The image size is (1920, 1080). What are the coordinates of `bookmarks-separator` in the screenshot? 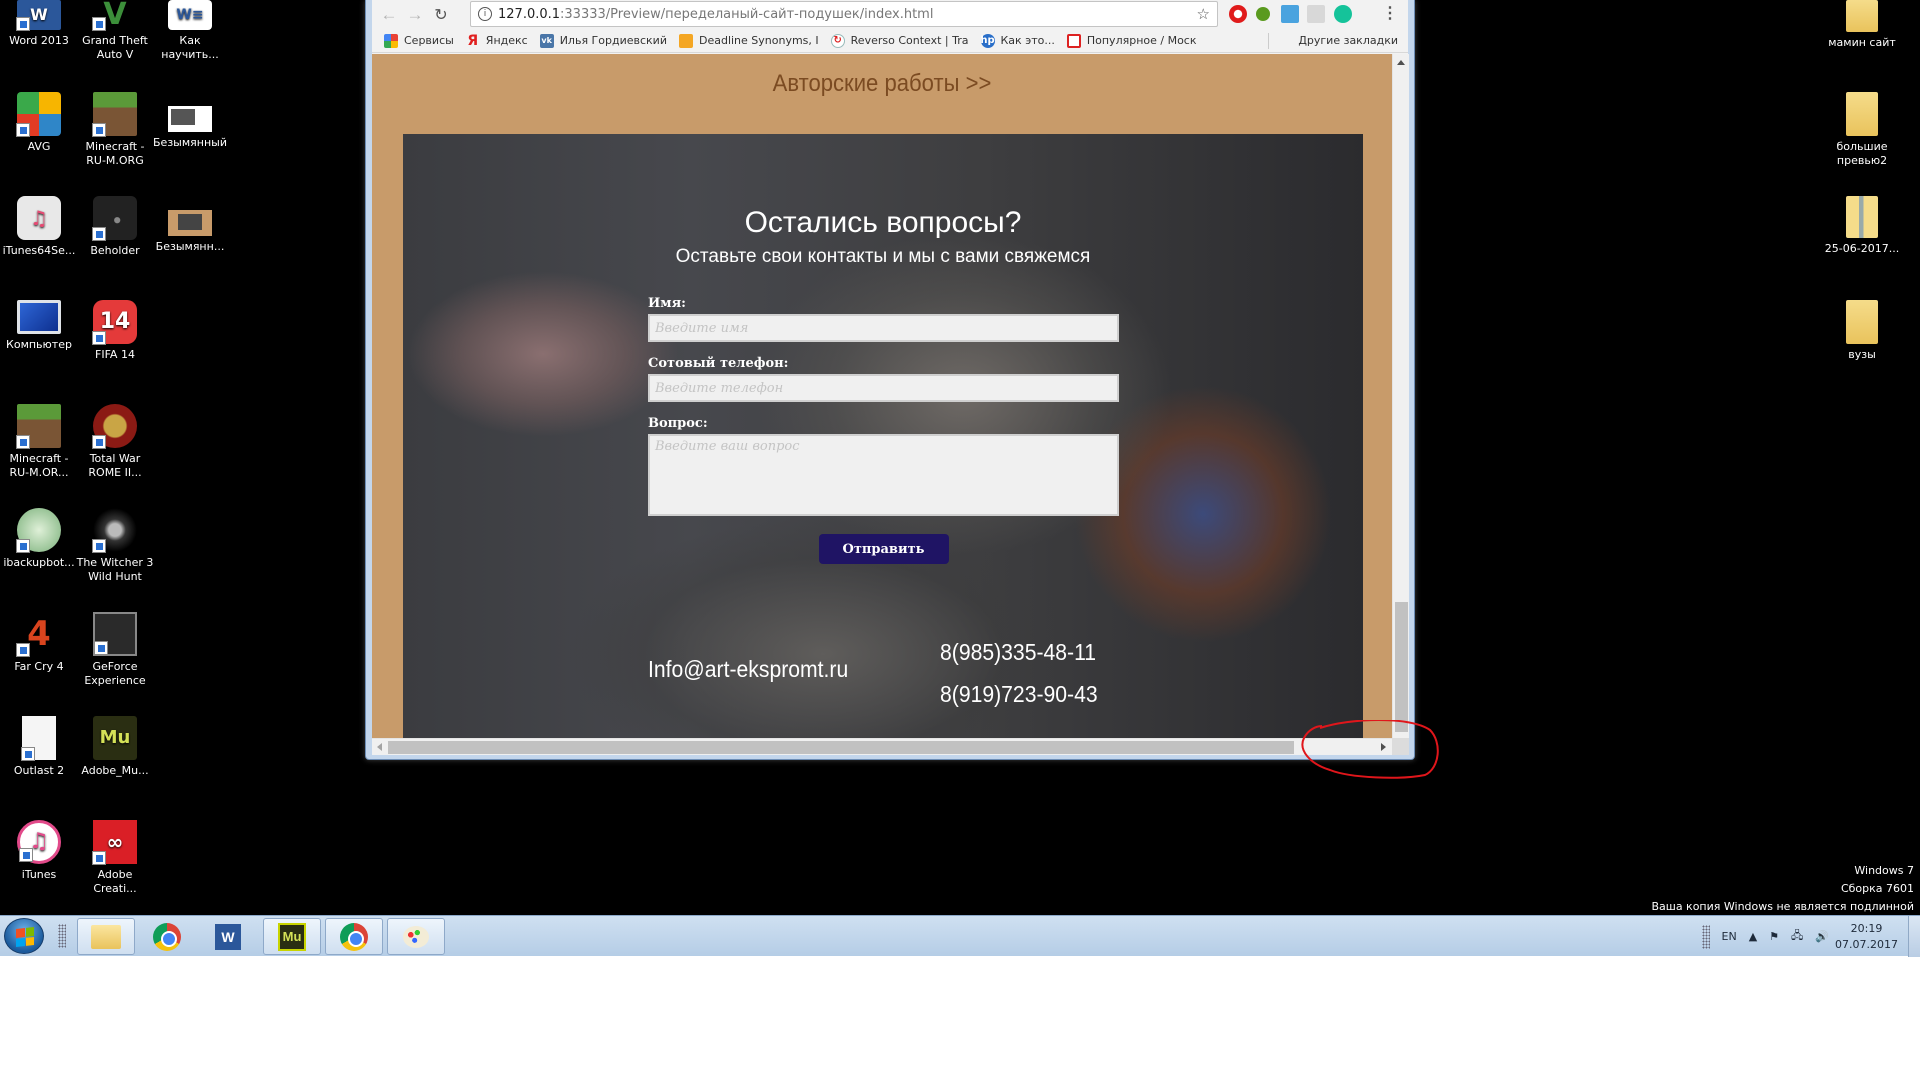 It's located at (1269, 40).